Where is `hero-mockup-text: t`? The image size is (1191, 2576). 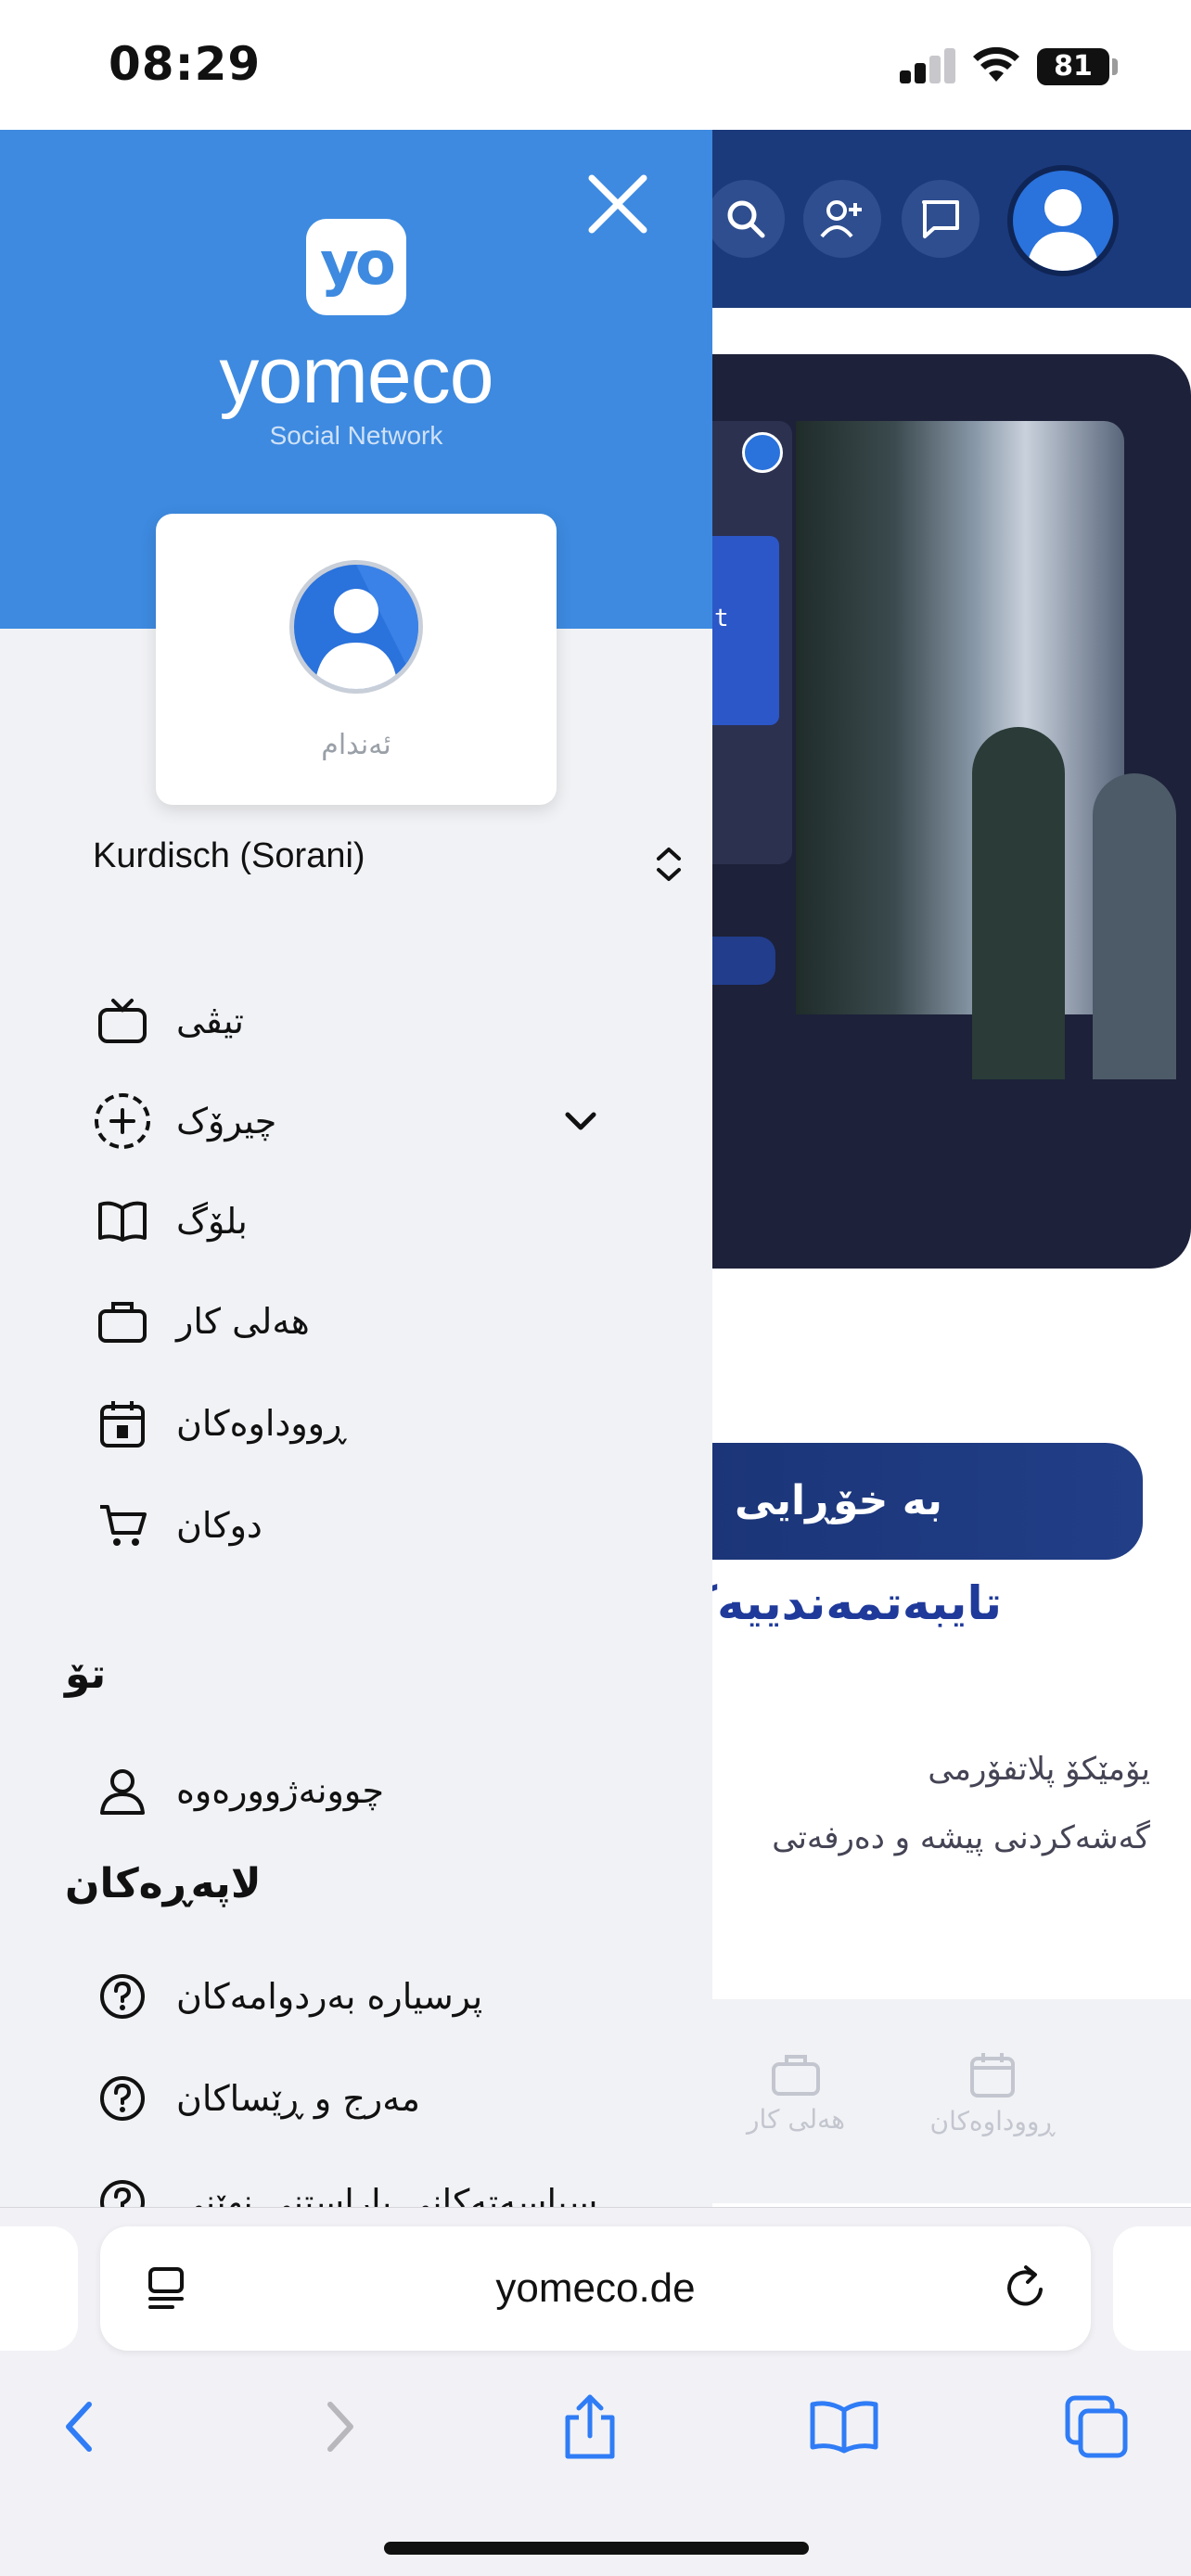
hero-mockup-text: t is located at coordinates (721, 618).